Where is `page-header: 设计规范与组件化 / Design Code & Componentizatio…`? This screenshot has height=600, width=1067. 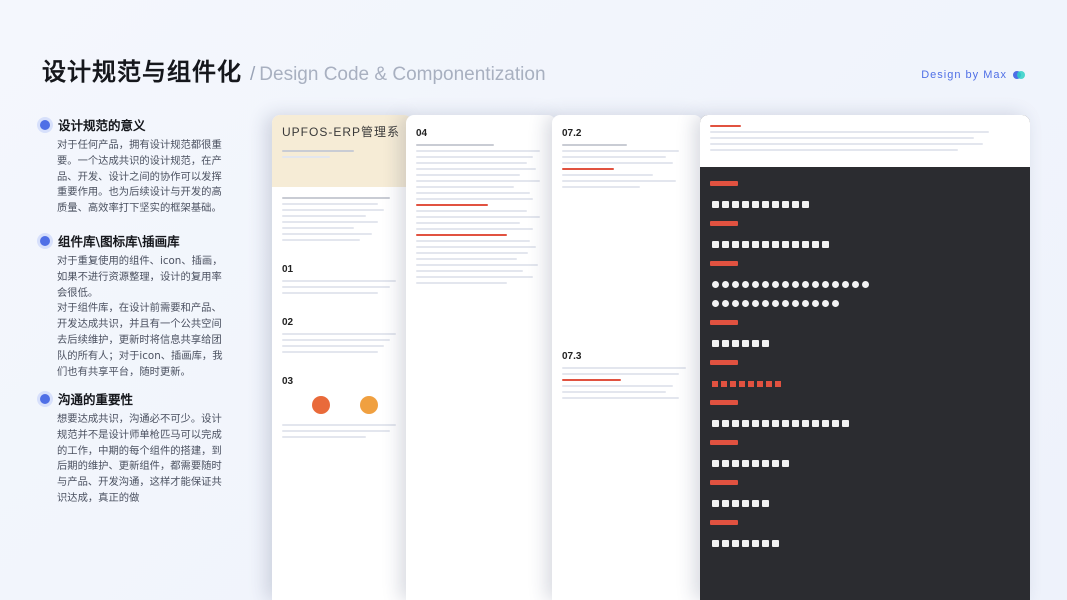 page-header: 设计规范与组件化 / Design Code & Componentizatio… is located at coordinates (294, 69).